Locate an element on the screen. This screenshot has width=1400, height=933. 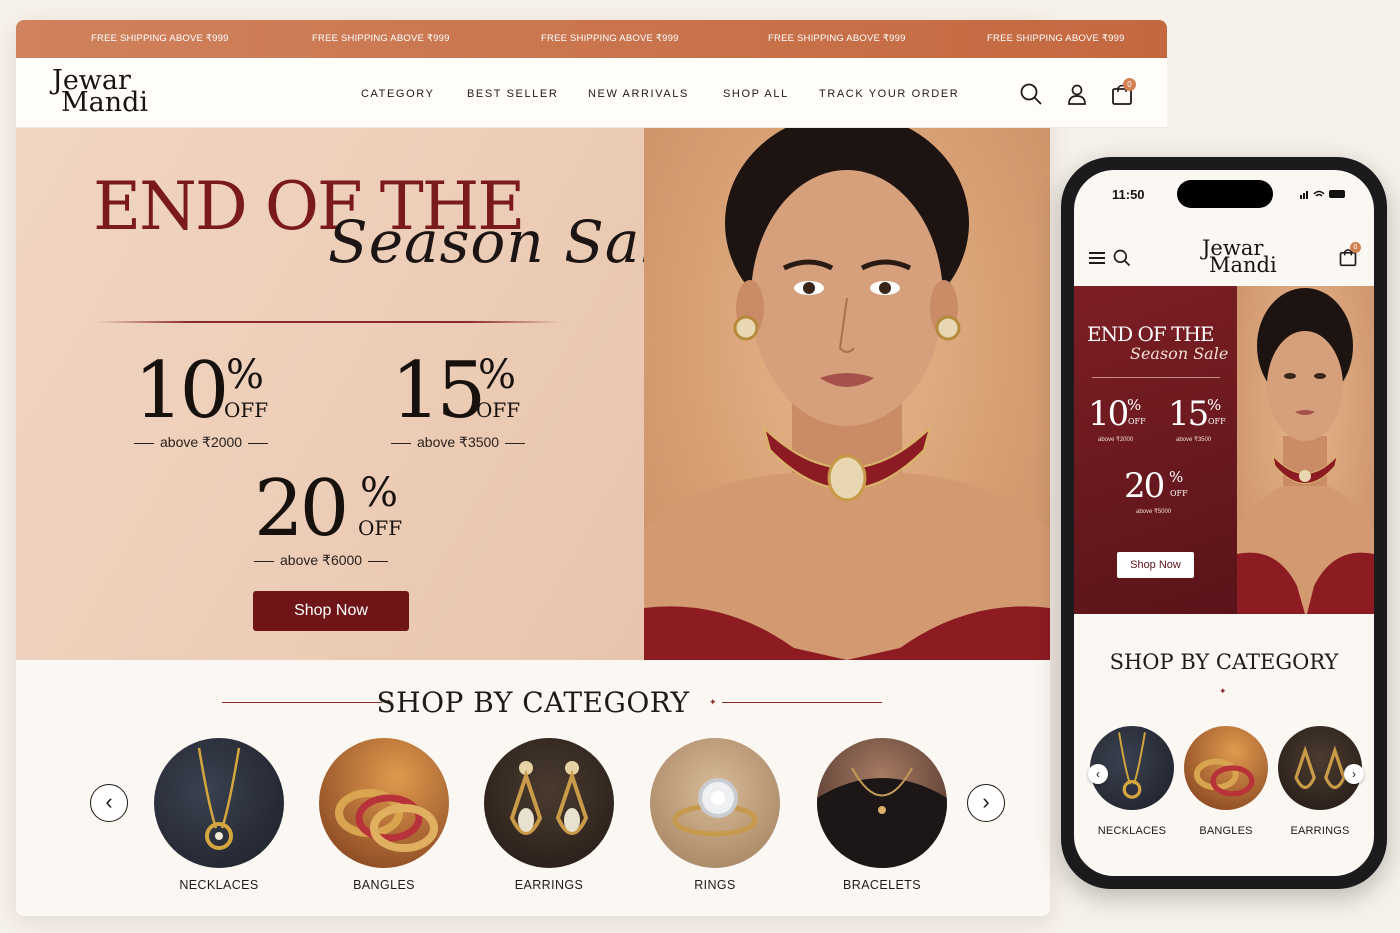
status-icons is located at coordinates (1324, 195).